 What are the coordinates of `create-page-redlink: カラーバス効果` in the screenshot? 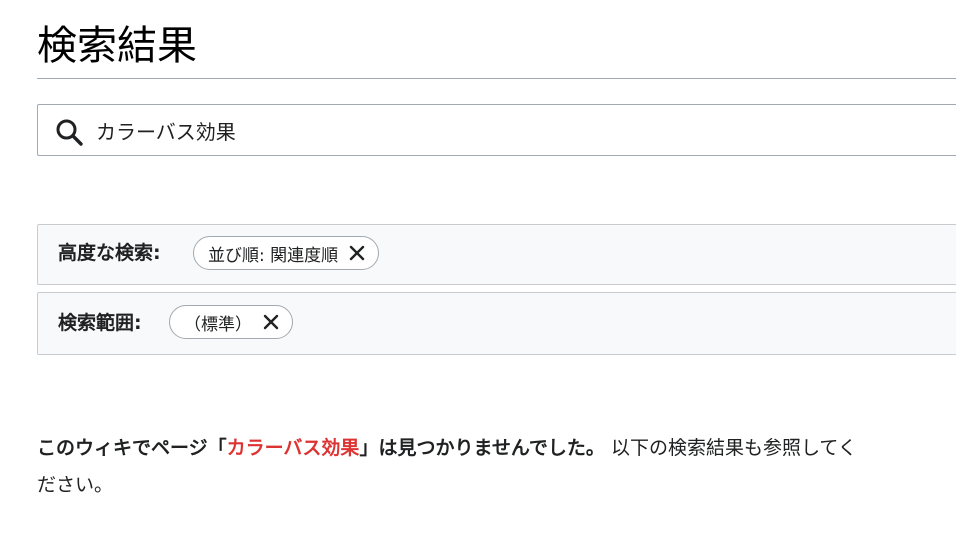 It's located at (293, 448).